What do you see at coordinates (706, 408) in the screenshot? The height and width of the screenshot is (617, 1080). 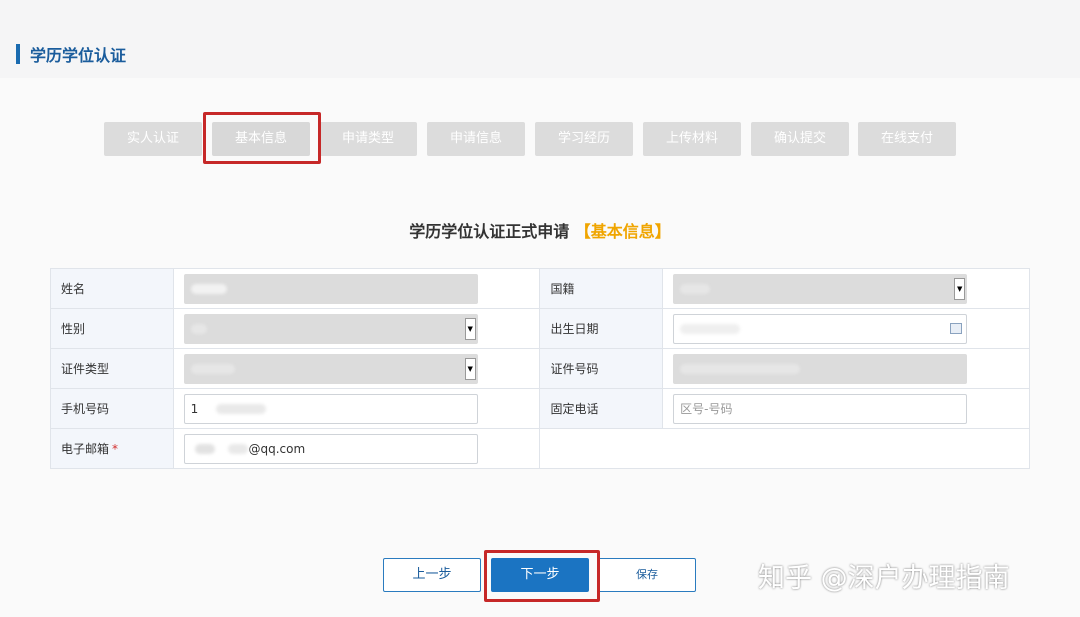 I see `phone-placeholder: 区号-号码` at bounding box center [706, 408].